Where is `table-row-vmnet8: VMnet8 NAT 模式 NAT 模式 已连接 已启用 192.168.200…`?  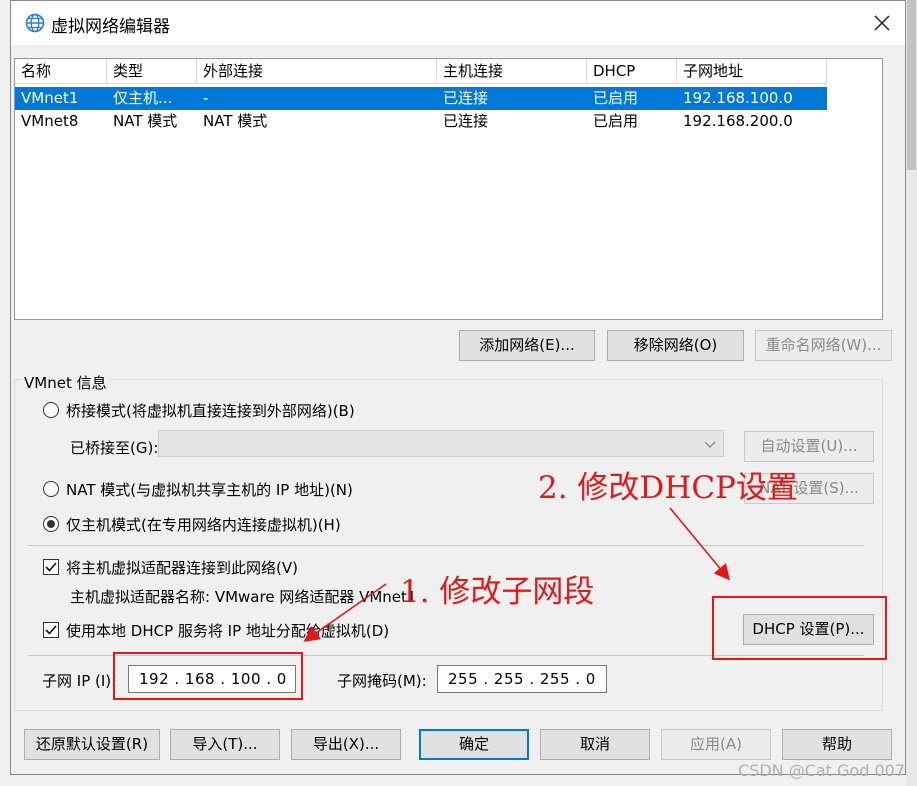
table-row-vmnet8: VMnet8 NAT 模式 NAT 模式 已连接 已启用 192.168.200… is located at coordinates (421, 121).